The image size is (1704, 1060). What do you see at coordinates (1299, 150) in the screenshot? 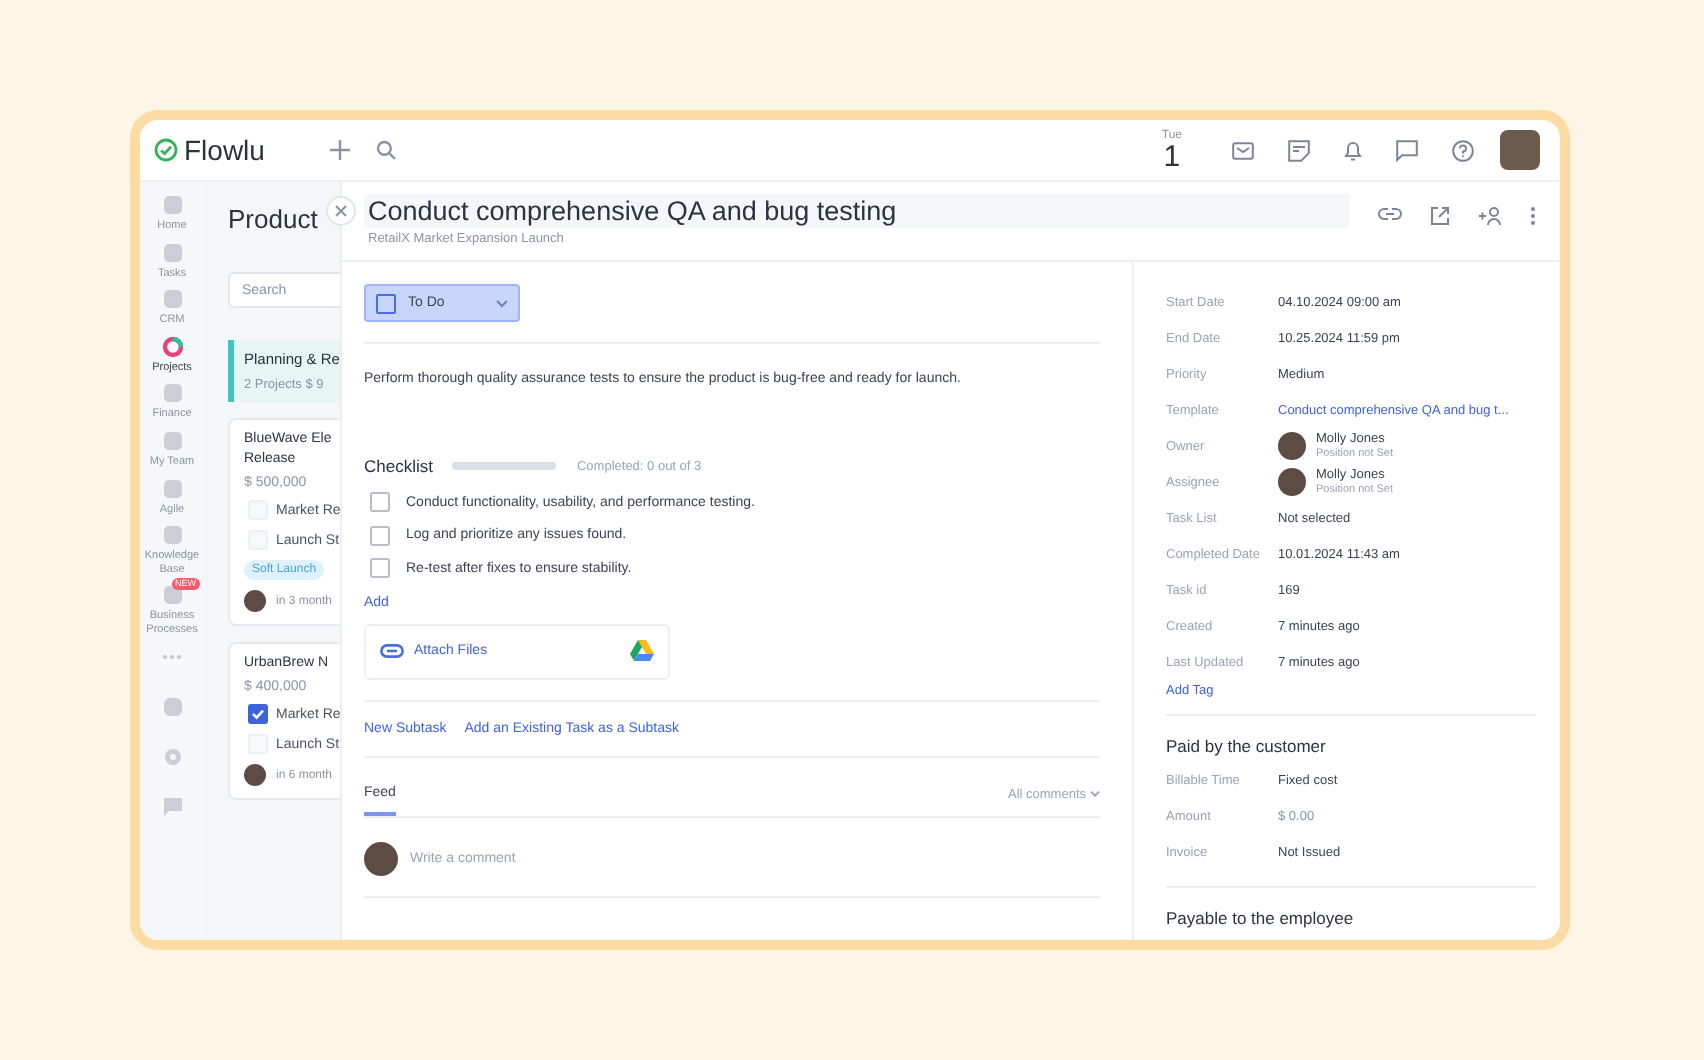
I see `note-icon` at bounding box center [1299, 150].